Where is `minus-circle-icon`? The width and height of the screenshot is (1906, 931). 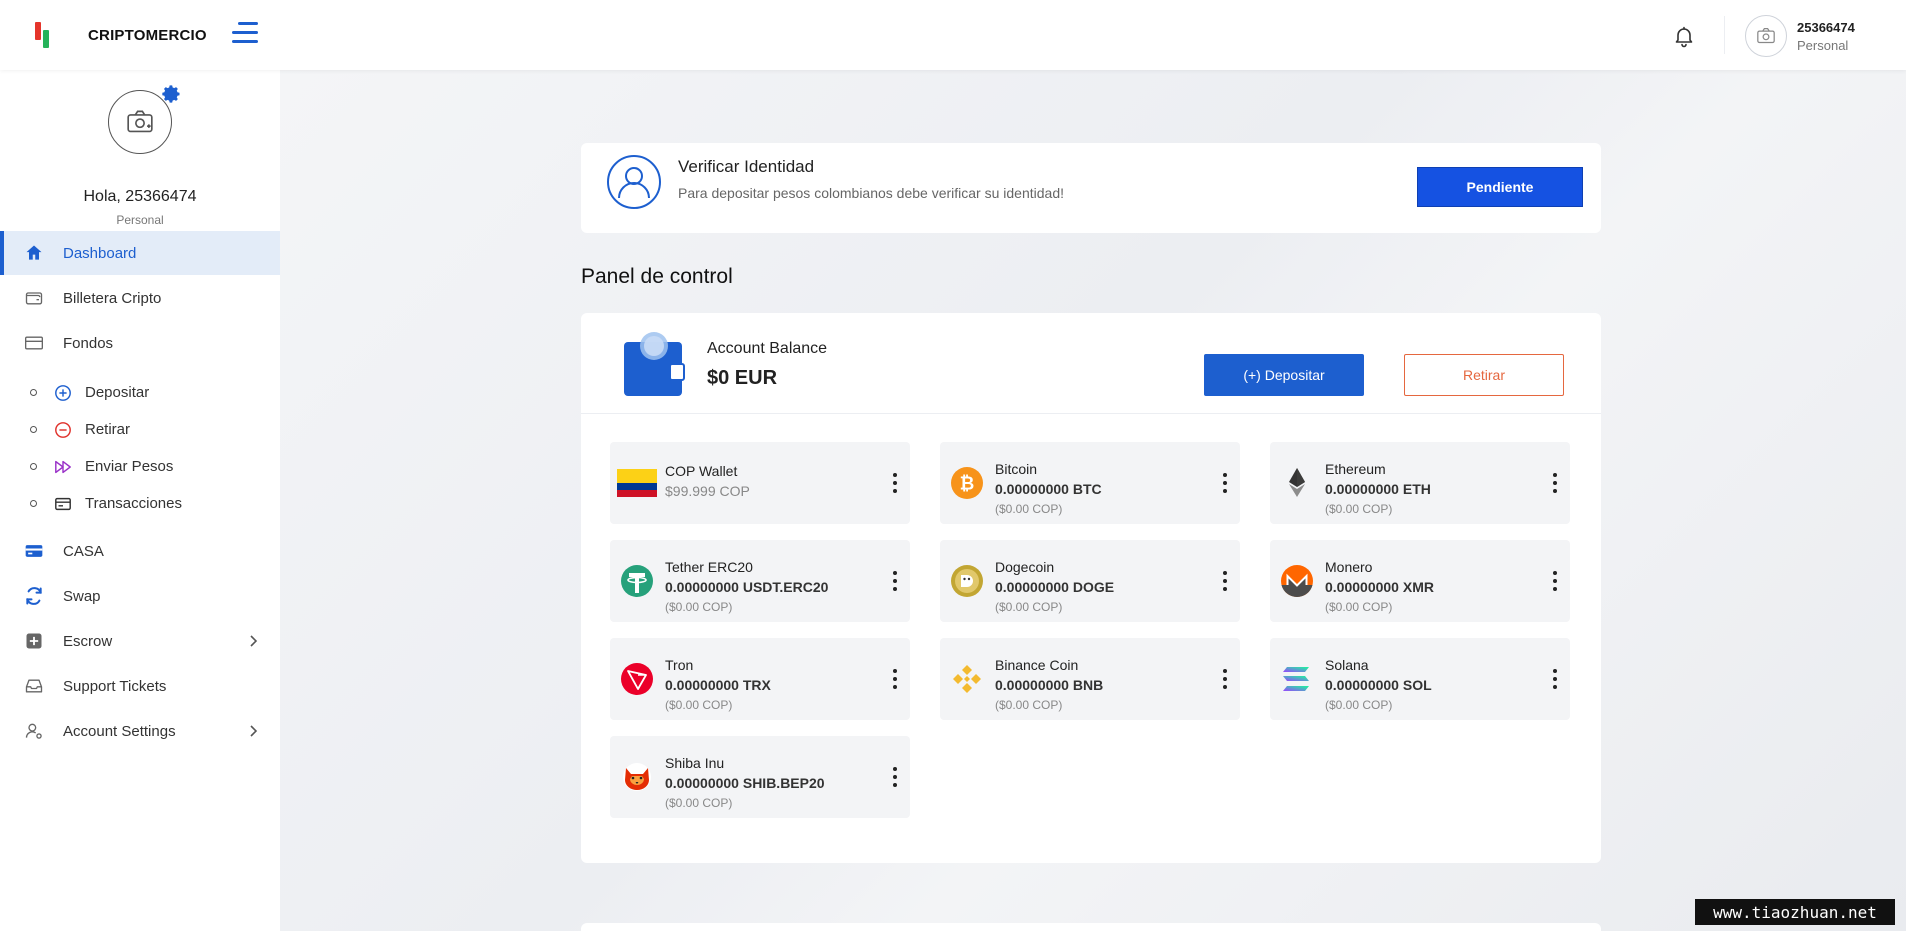 minus-circle-icon is located at coordinates (63, 430).